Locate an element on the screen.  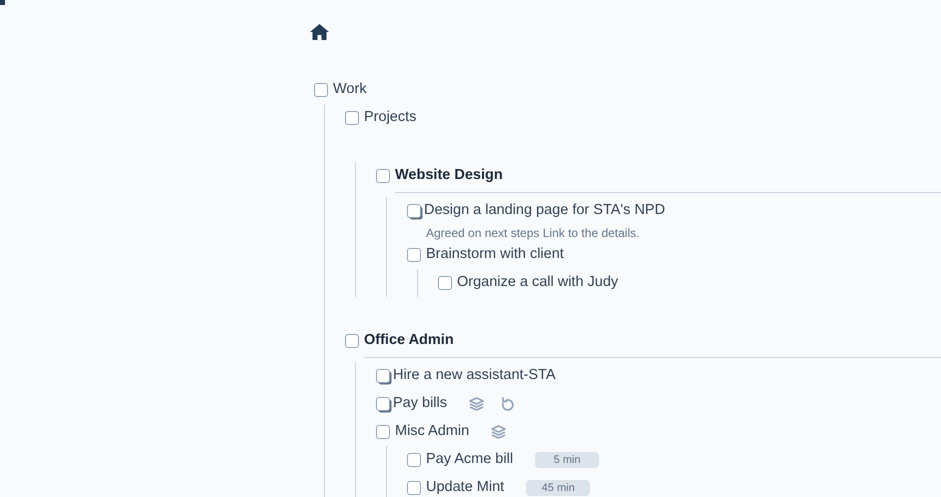
task-label: Projects is located at coordinates (390, 118).